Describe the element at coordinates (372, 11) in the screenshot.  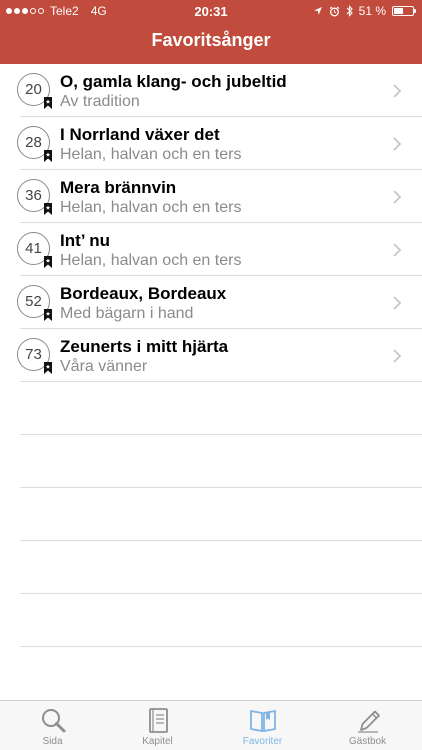
I see `battery-percent: 51 %` at that location.